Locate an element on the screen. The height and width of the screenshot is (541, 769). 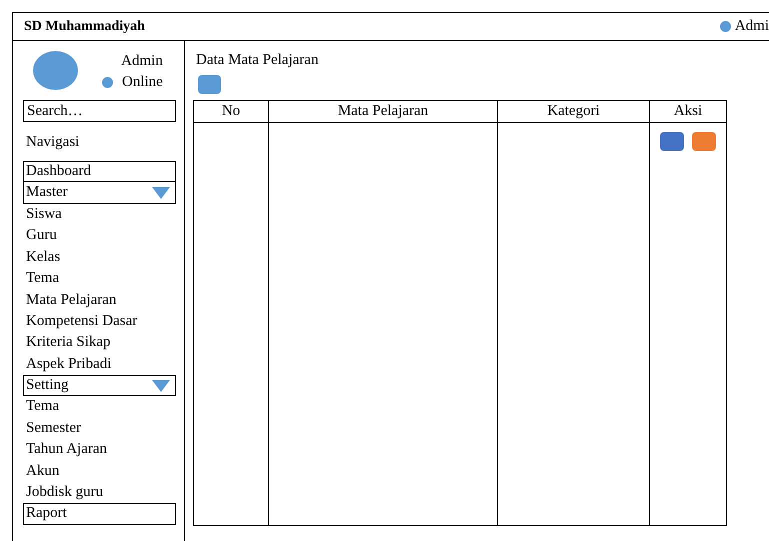
group-label: Setting is located at coordinates (47, 386).